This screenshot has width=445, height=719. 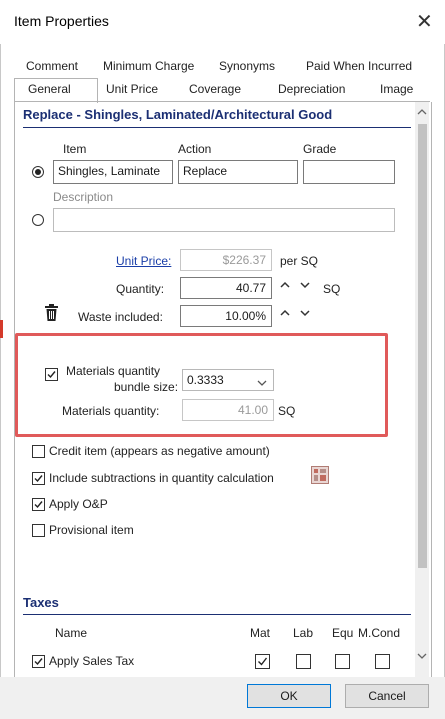 I want to click on tab-image: Image, so click(x=396, y=89).